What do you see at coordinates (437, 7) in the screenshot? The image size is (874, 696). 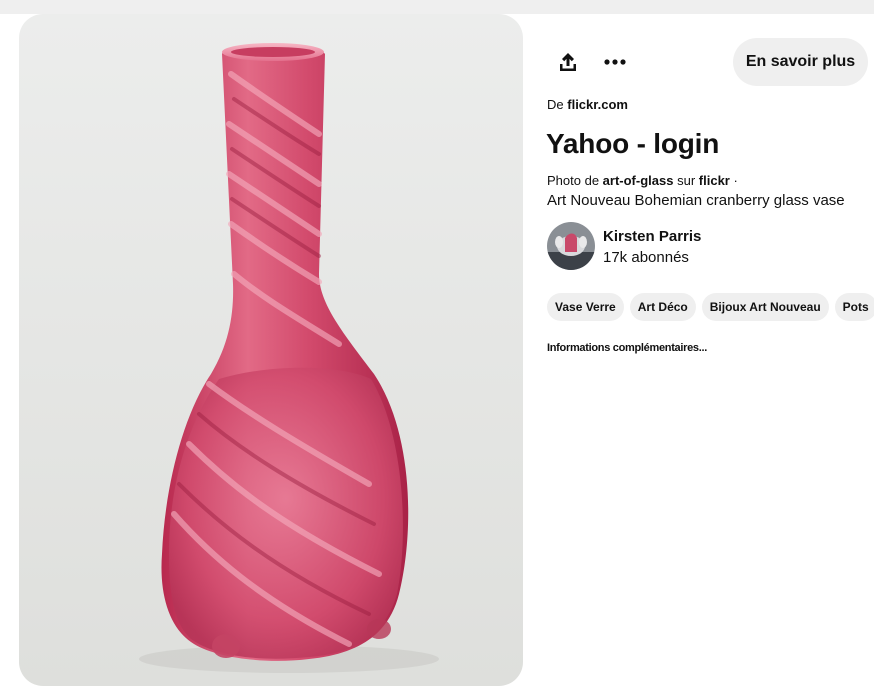 I see `top-bar` at bounding box center [437, 7].